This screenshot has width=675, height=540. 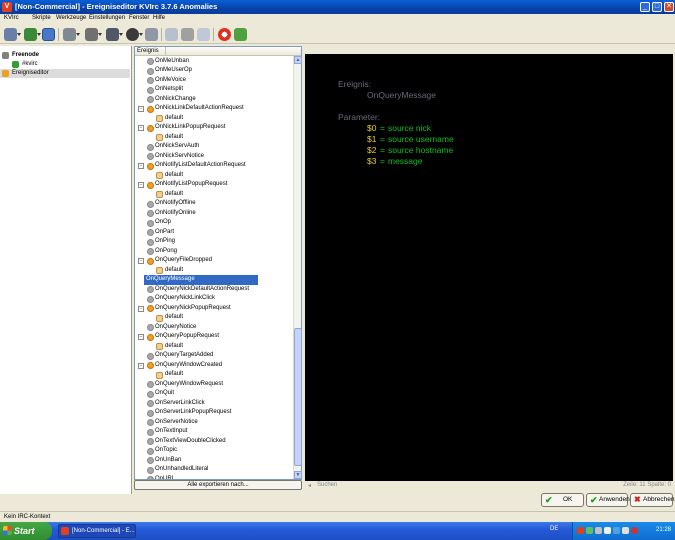 I want to click on close-button: ✕, so click(x=669, y=7).